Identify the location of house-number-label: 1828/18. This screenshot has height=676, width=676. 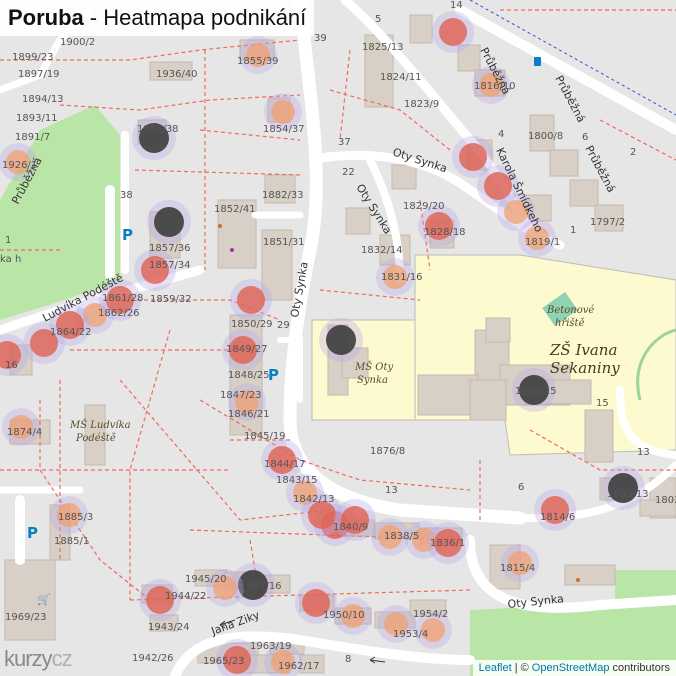
(445, 232).